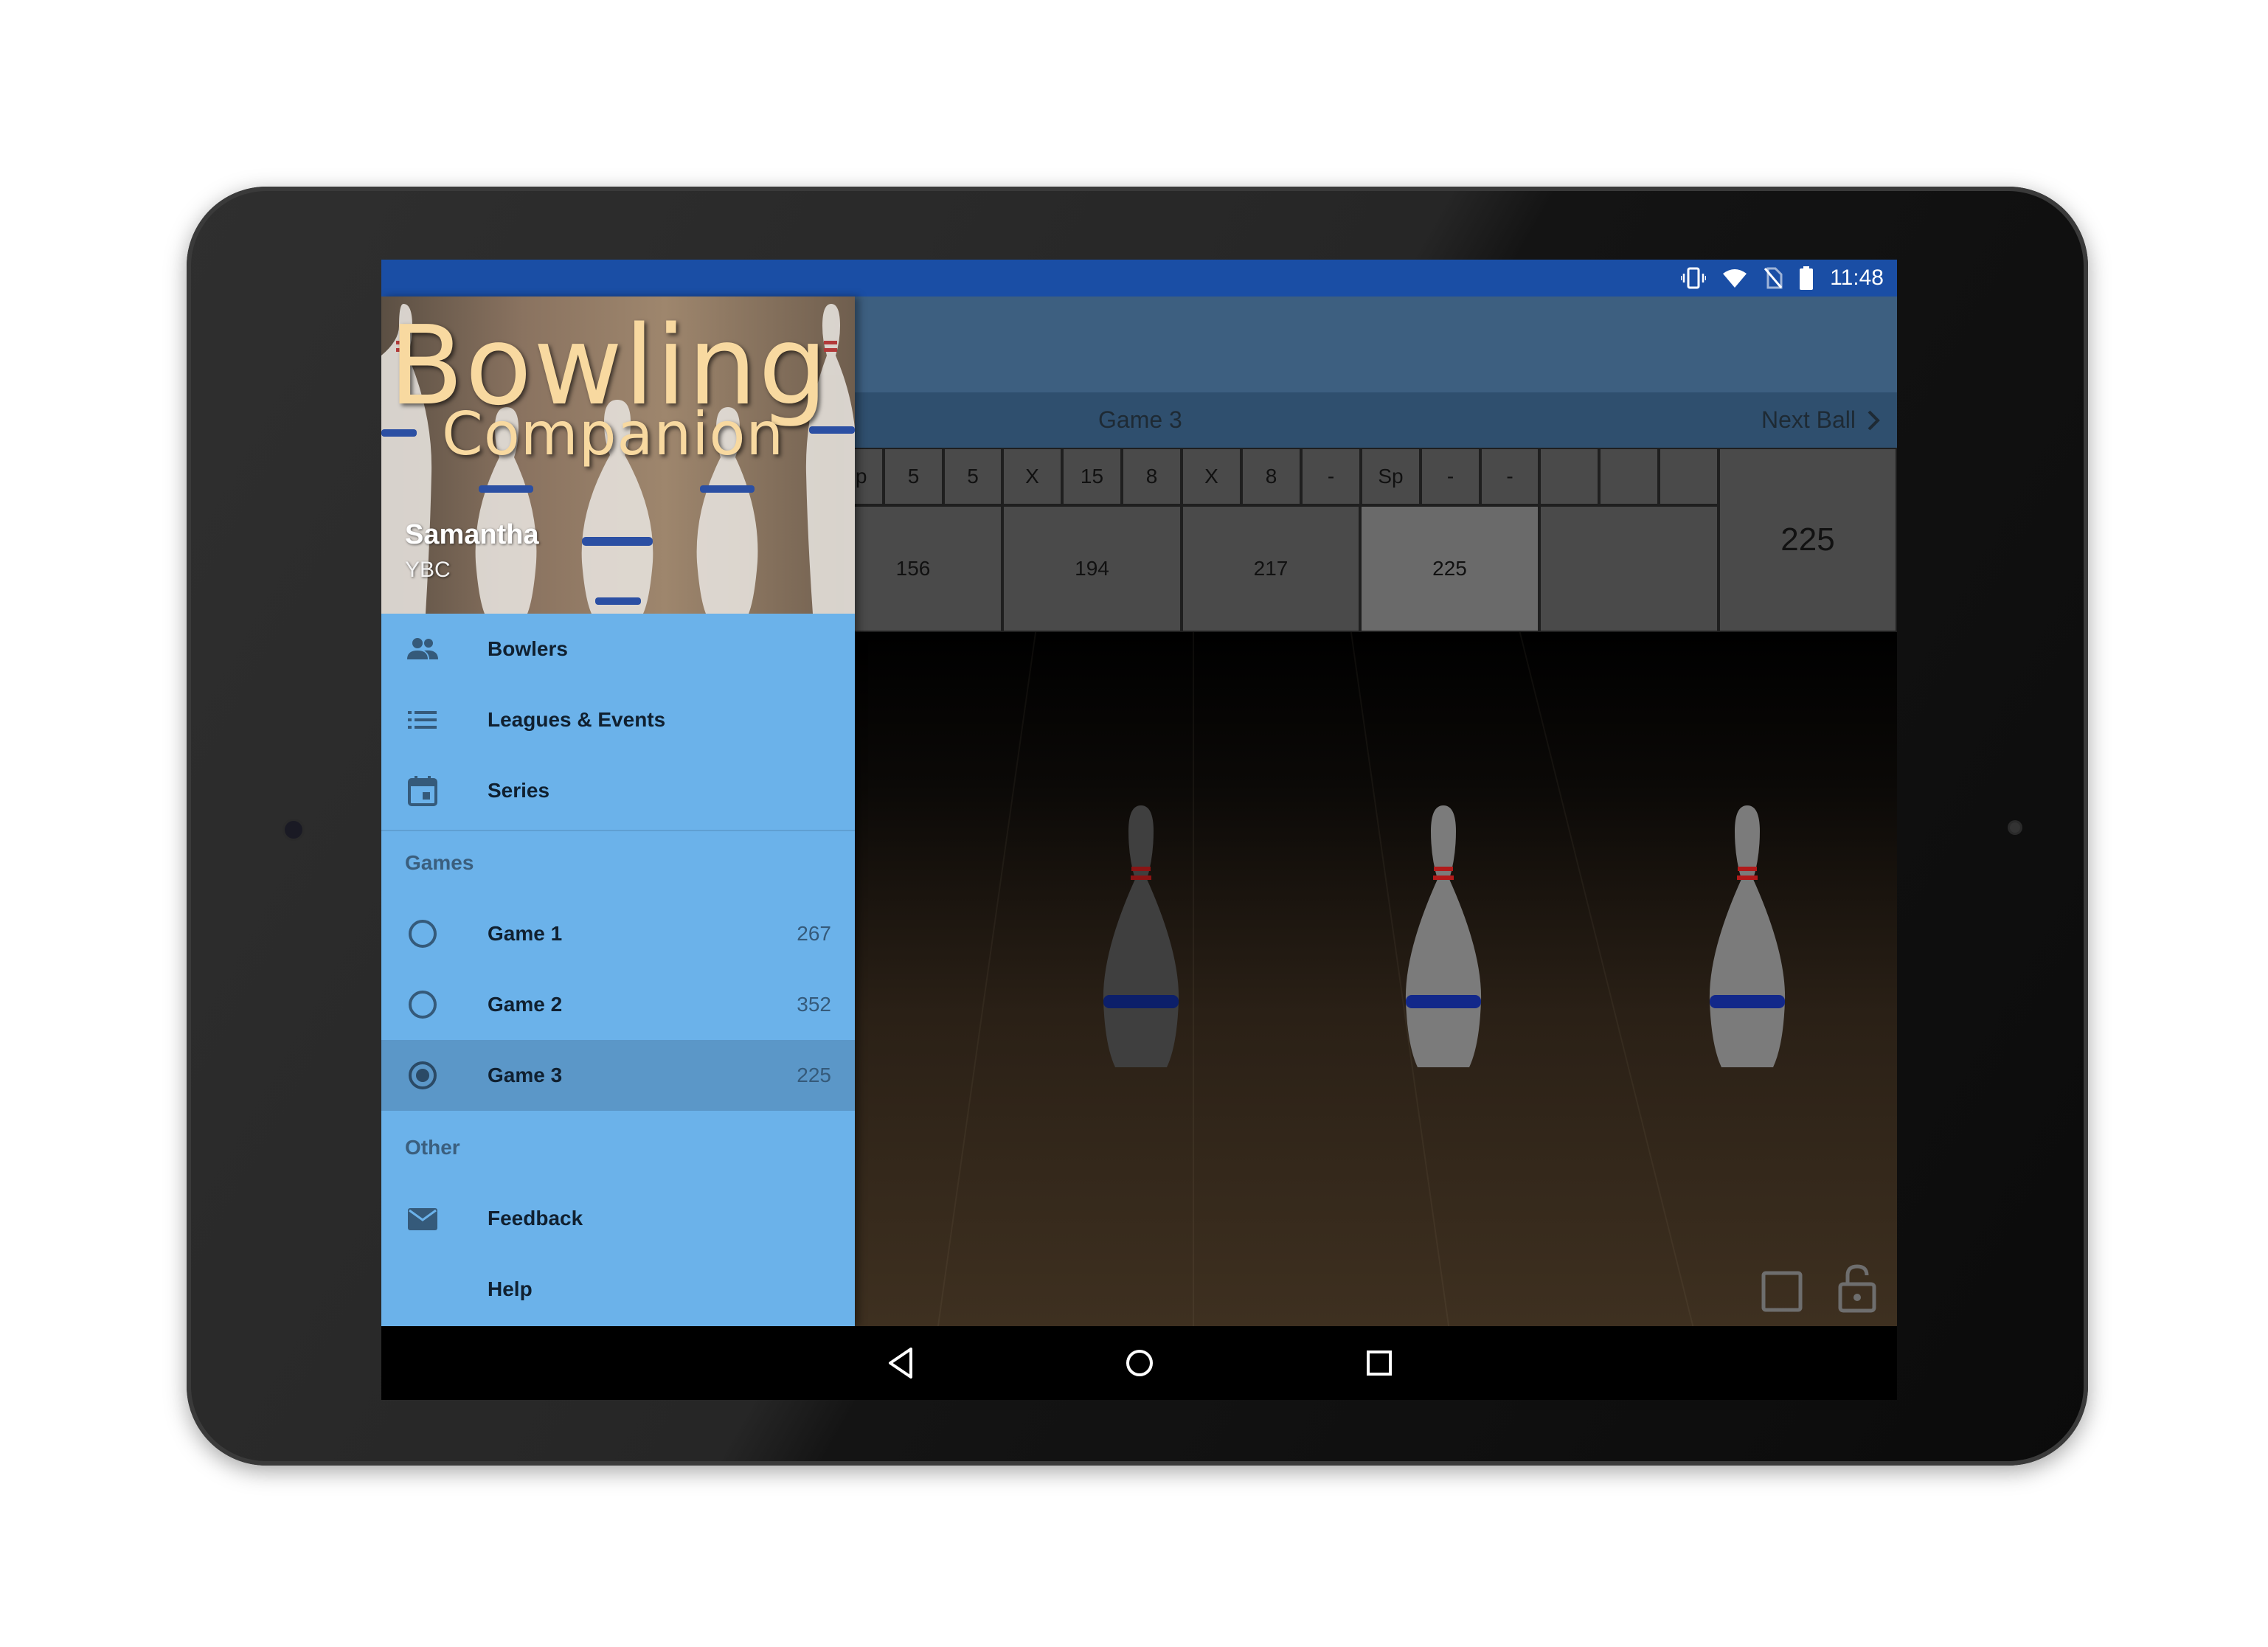 Image resolution: width=2268 pixels, height=1647 pixels. What do you see at coordinates (525, 933) in the screenshot?
I see `drawer-item-label: Game 1` at bounding box center [525, 933].